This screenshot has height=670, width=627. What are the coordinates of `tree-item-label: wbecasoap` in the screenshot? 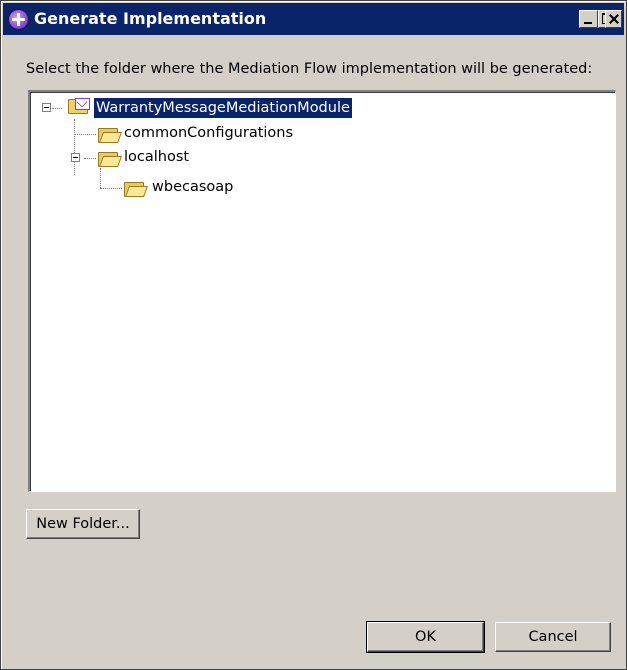 It's located at (193, 187).